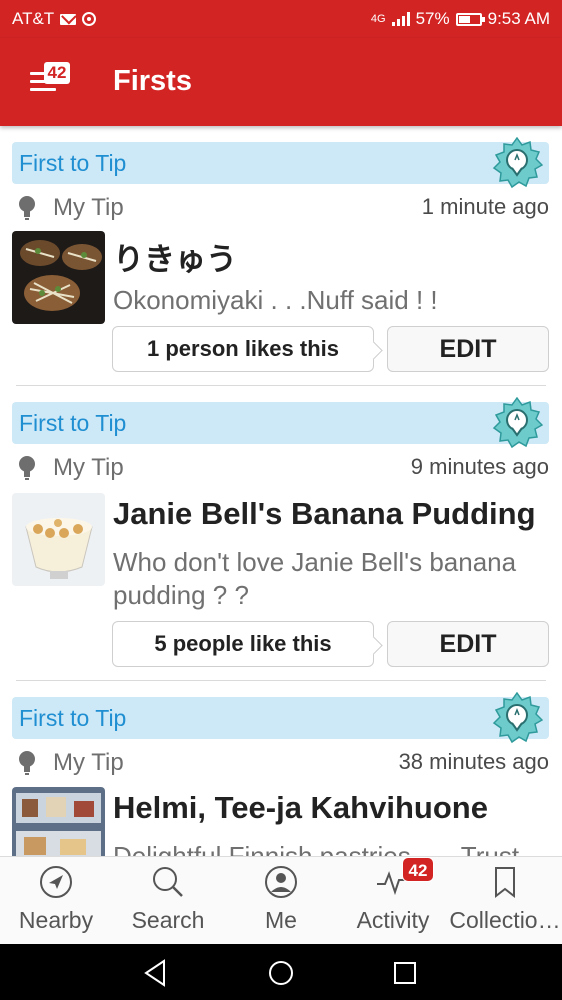 This screenshot has width=562, height=1000. Describe the element at coordinates (405, 973) in the screenshot. I see `recents-icon` at that location.